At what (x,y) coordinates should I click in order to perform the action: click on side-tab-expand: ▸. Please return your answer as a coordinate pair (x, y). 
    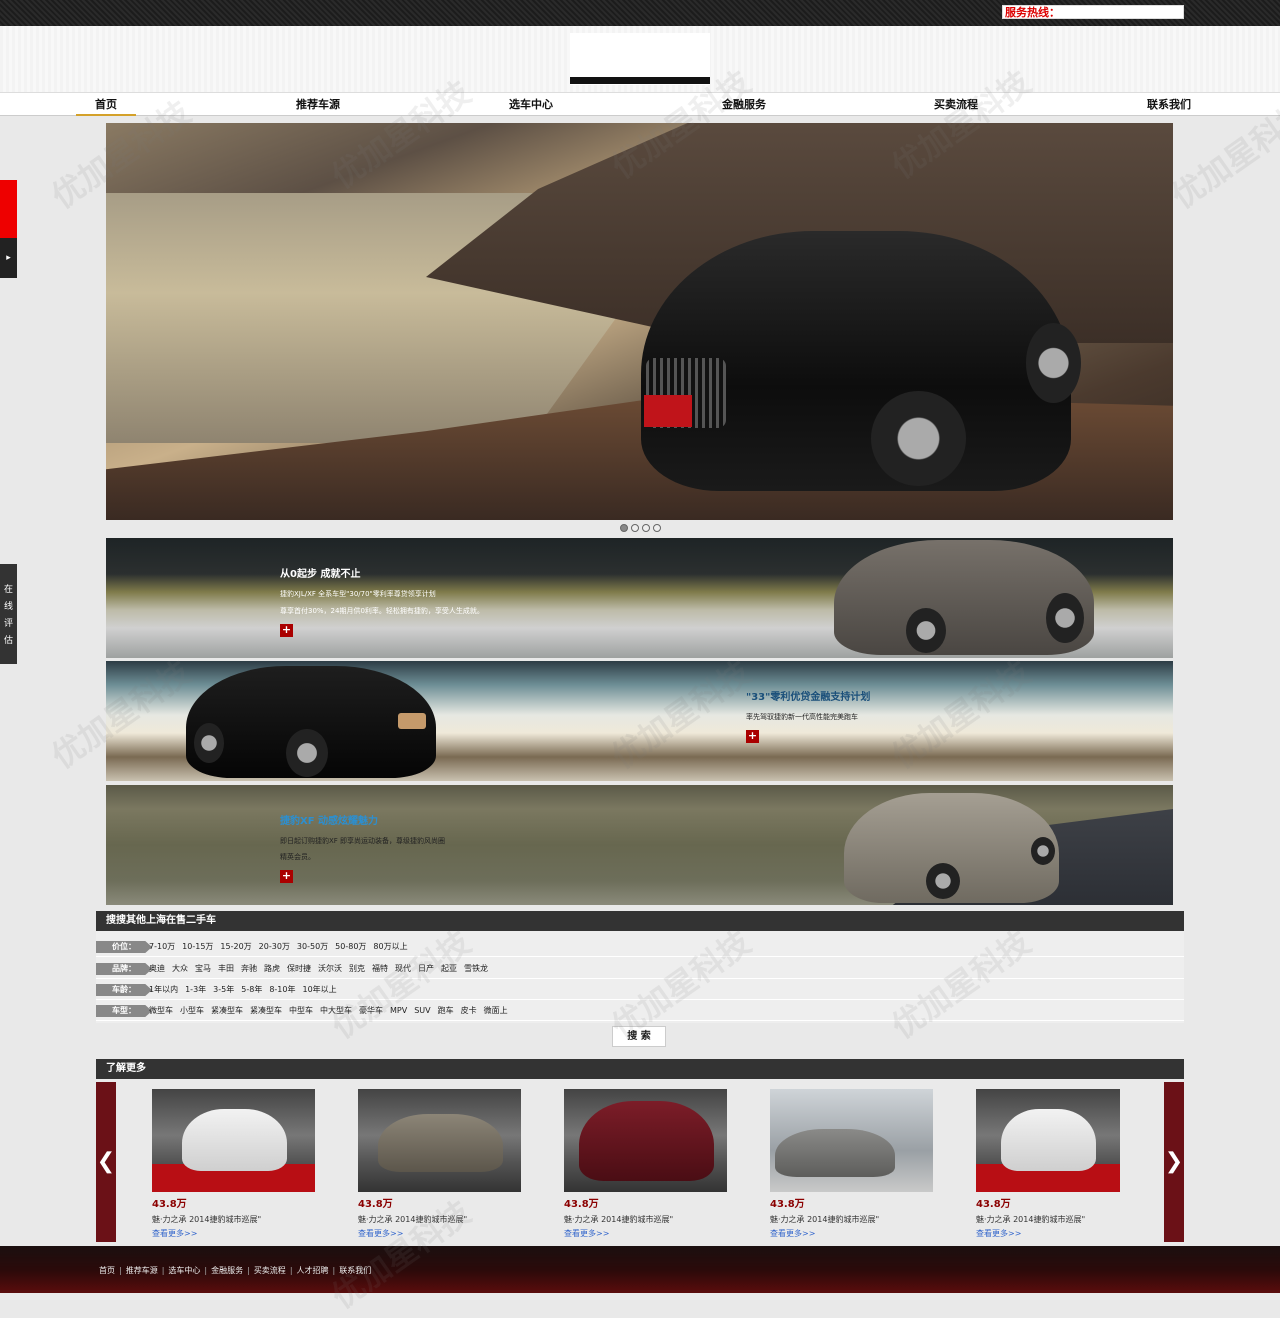
    Looking at the image, I should click on (8, 258).